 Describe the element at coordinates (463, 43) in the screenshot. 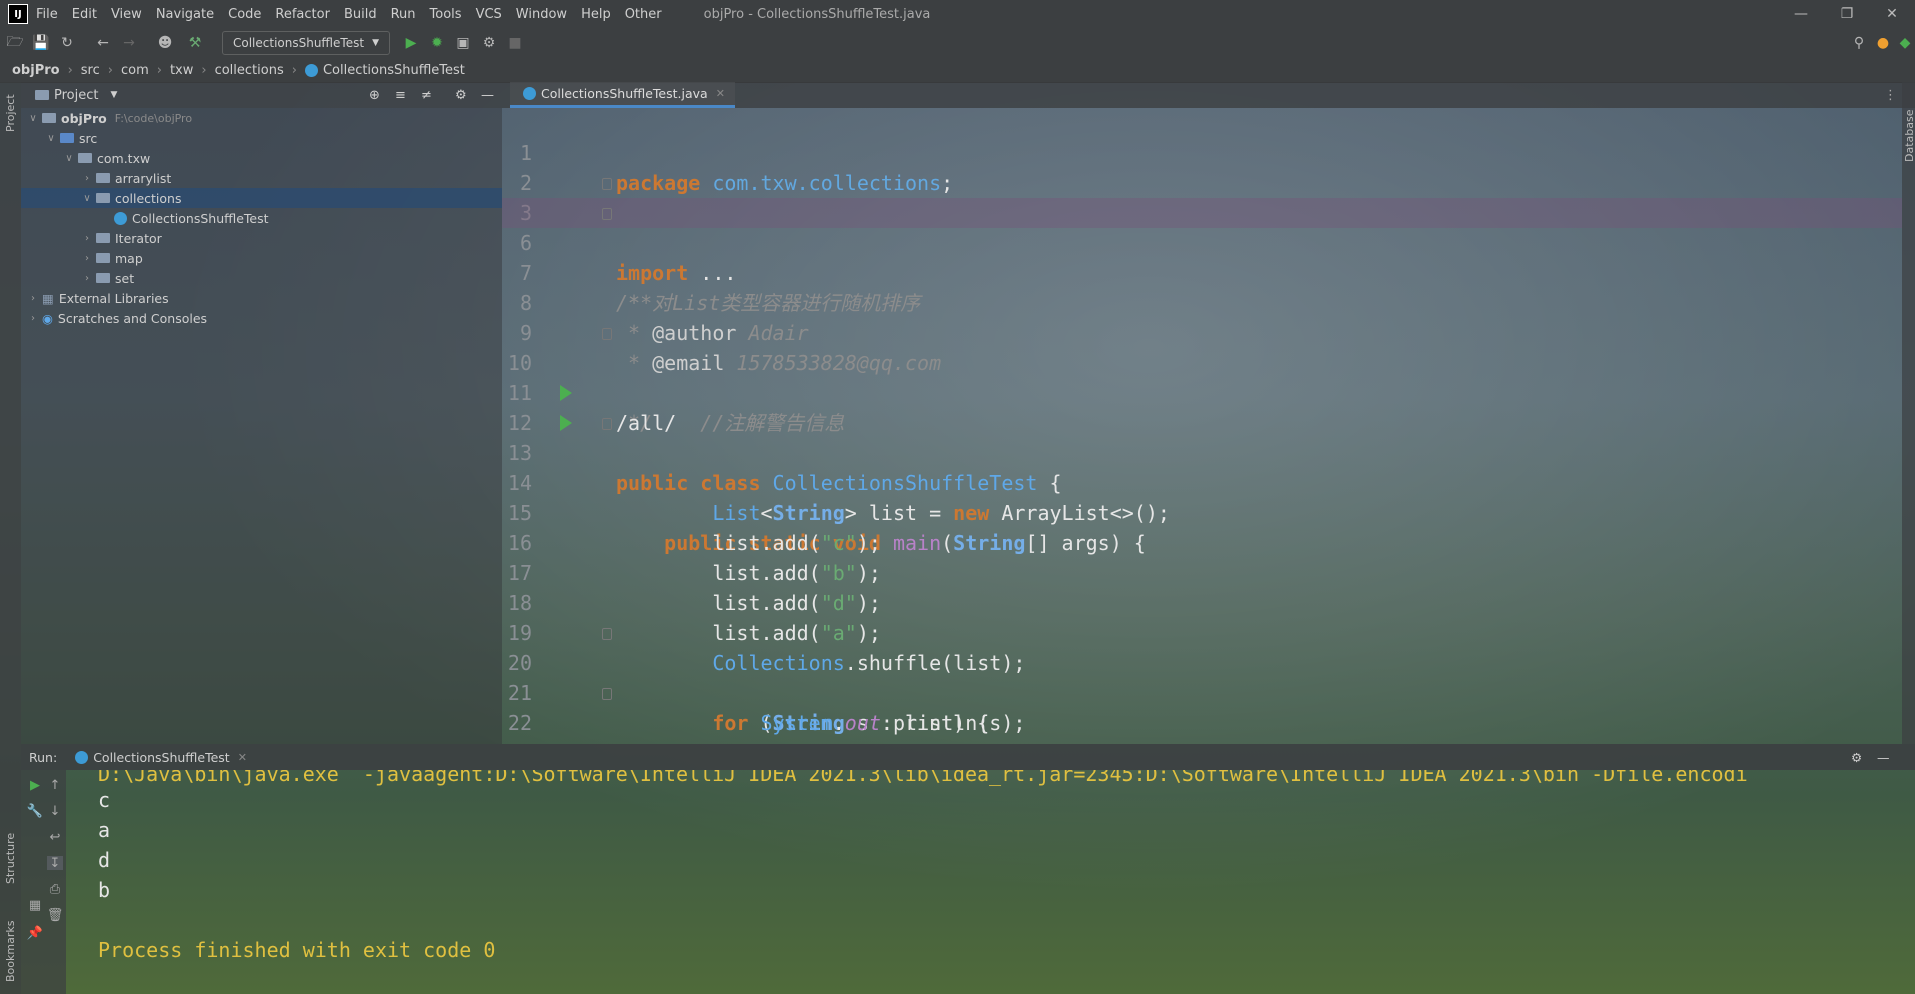

I see `coverage-icon: ▣` at that location.